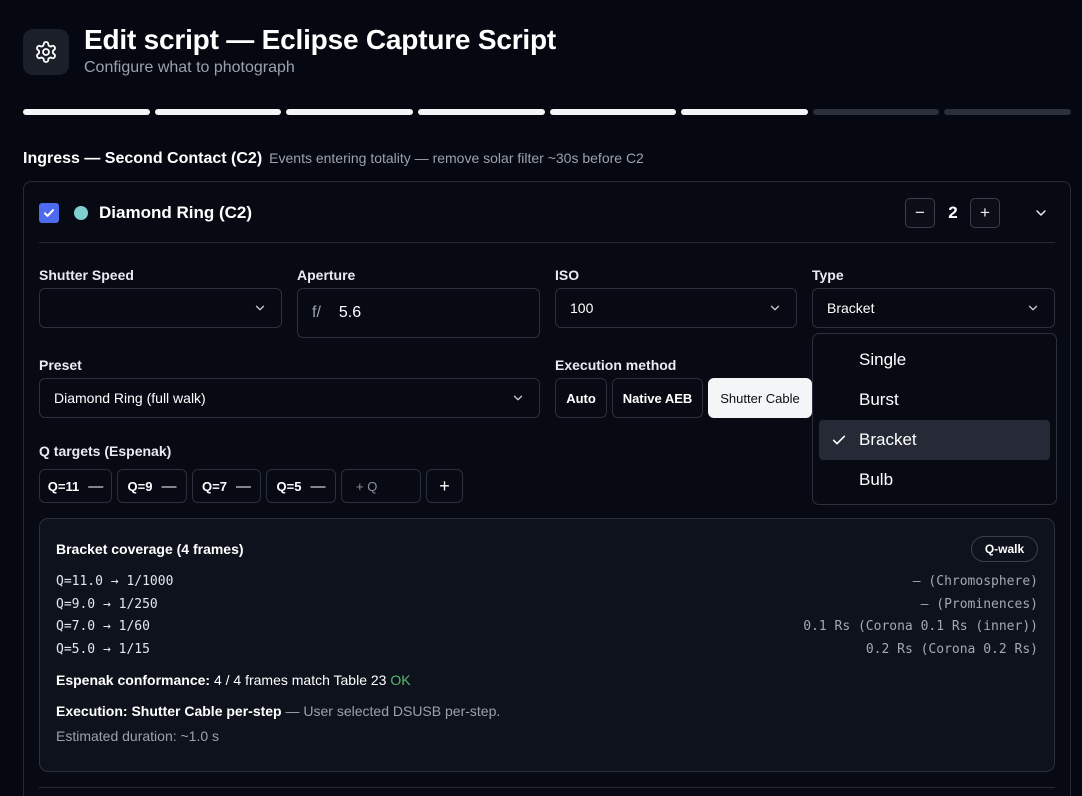 The image size is (1082, 796). Describe the element at coordinates (140, 486) in the screenshot. I see `q-chip-label: Q=9` at that location.